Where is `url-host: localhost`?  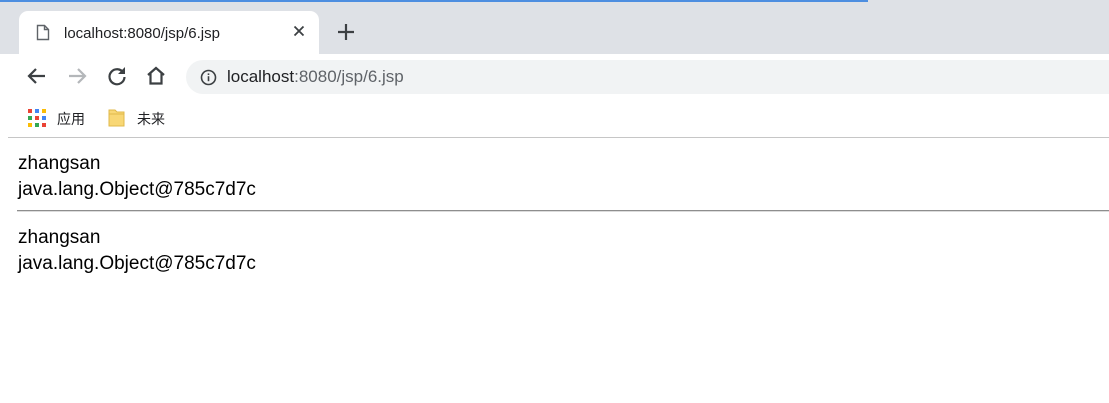
url-host: localhost is located at coordinates (261, 76).